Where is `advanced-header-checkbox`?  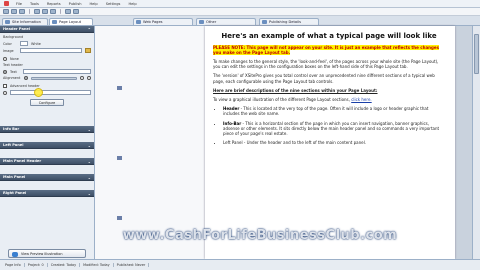
advanced-header-checkbox is located at coordinates (5, 86).